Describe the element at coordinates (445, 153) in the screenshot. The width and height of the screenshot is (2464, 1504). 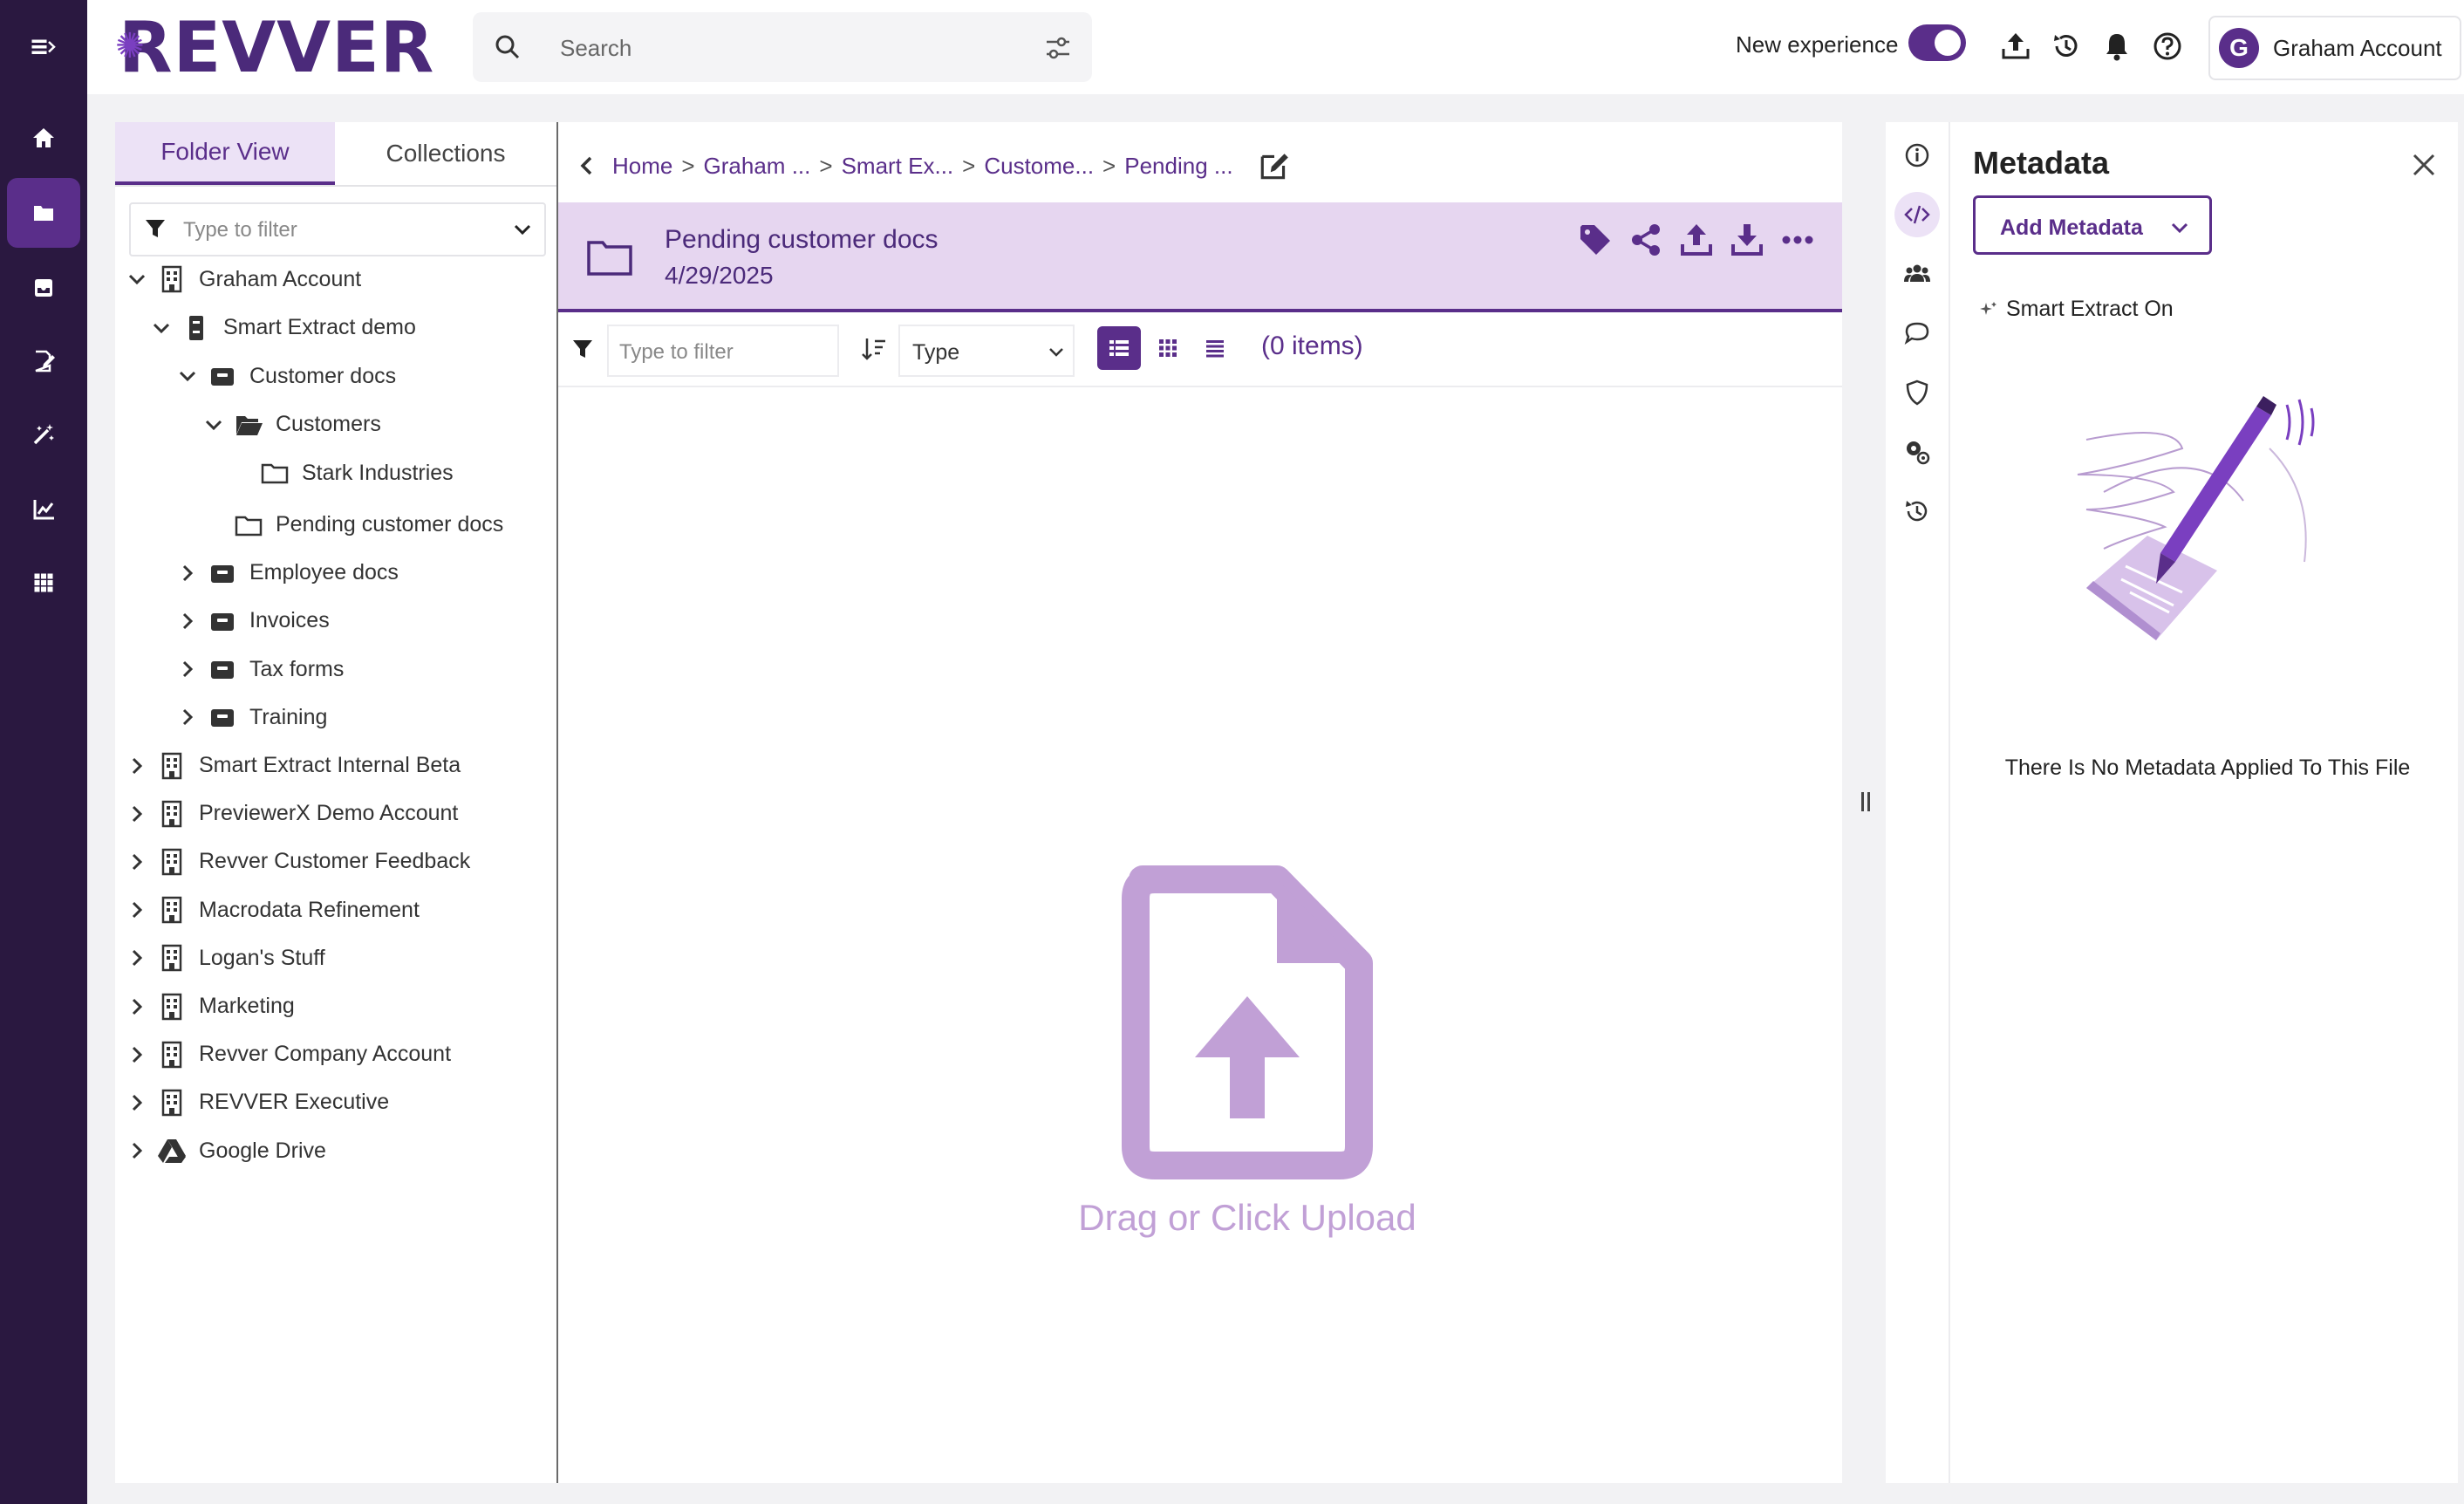
I see `tab-collections: Collections` at that location.